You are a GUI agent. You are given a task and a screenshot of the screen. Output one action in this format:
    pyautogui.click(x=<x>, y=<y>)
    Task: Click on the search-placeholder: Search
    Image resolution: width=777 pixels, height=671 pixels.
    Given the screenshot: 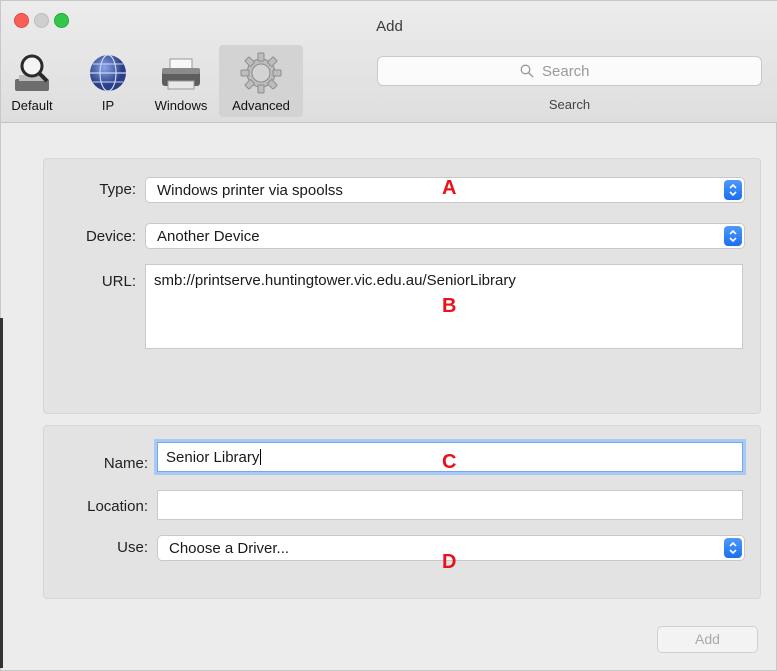 What is the action you would take?
    pyautogui.click(x=566, y=71)
    